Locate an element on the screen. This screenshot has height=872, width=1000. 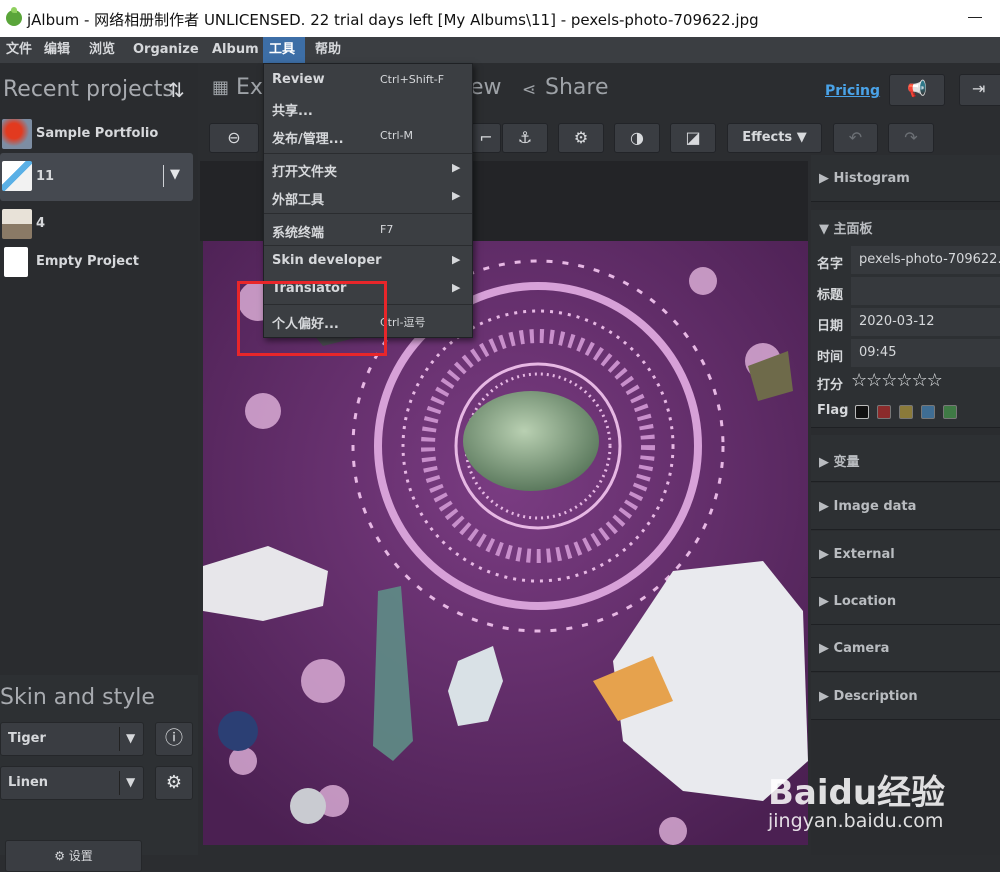
redo-icon: ↷ is located at coordinates (911, 137).